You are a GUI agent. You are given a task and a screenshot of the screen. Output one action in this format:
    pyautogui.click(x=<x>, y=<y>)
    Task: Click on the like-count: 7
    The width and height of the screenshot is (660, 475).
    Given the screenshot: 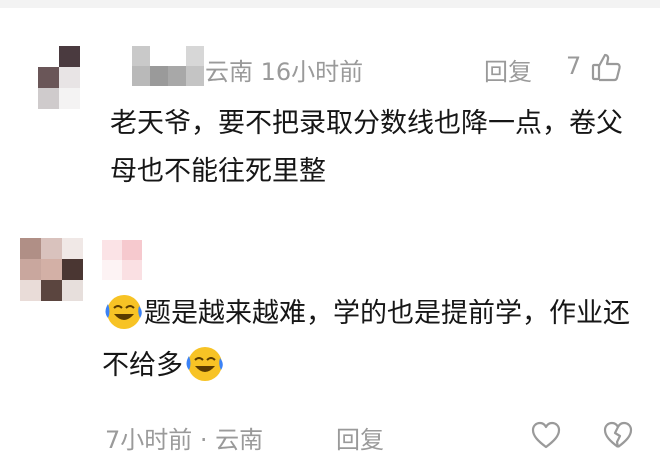 What is the action you would take?
    pyautogui.click(x=574, y=66)
    